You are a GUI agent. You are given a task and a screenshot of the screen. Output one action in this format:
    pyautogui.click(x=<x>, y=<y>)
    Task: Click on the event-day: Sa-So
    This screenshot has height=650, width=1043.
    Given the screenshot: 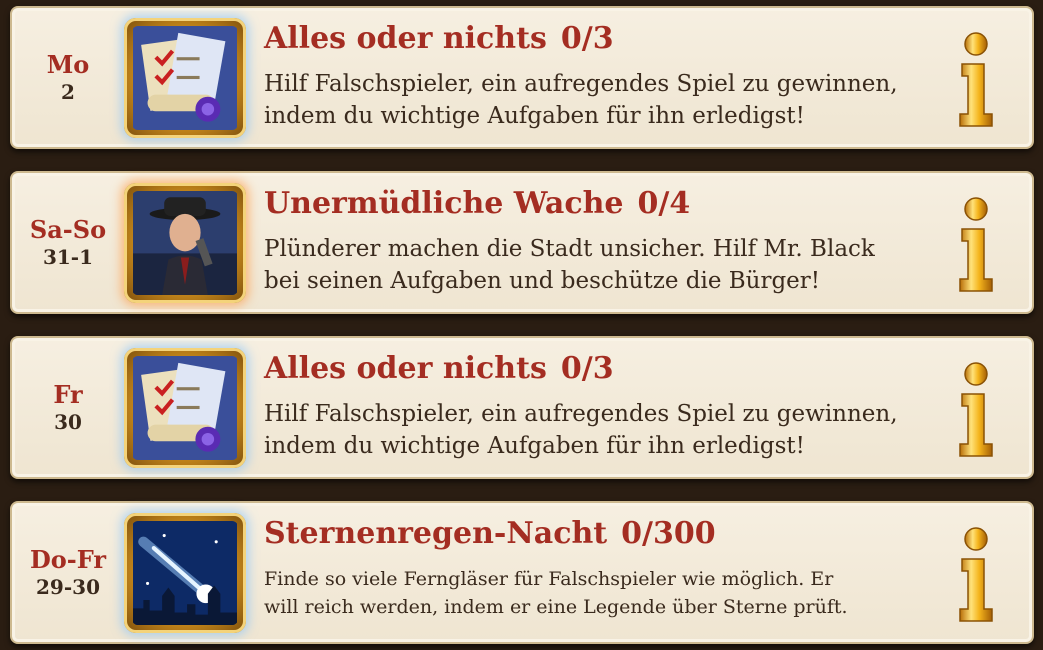 What is the action you would take?
    pyautogui.click(x=68, y=229)
    